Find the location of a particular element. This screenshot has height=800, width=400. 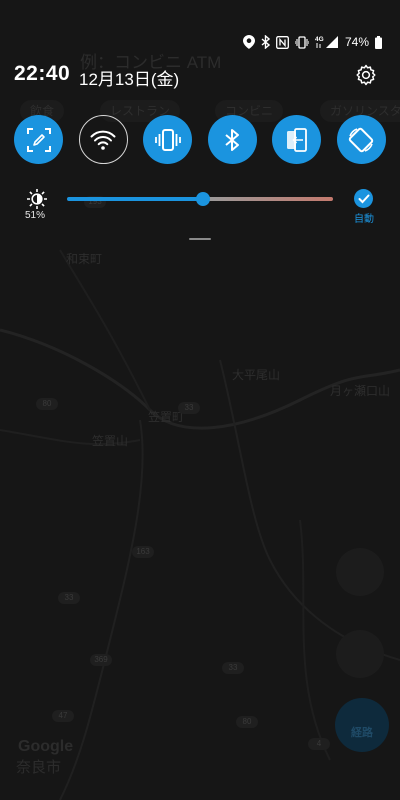

auto-brightness-toggle is located at coordinates (363, 198).